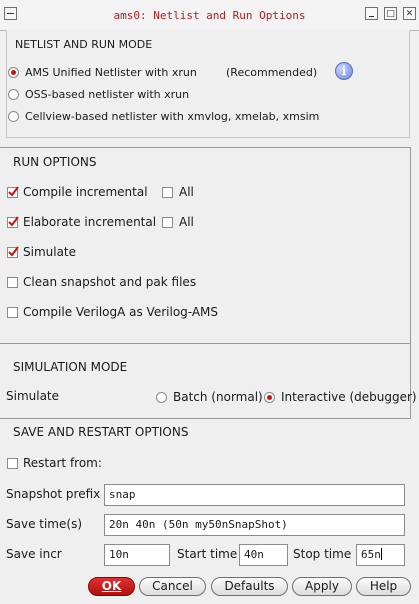 Image resolution: width=419 pixels, height=604 pixels. I want to click on clean-snapshot-checkbox, so click(12, 282).